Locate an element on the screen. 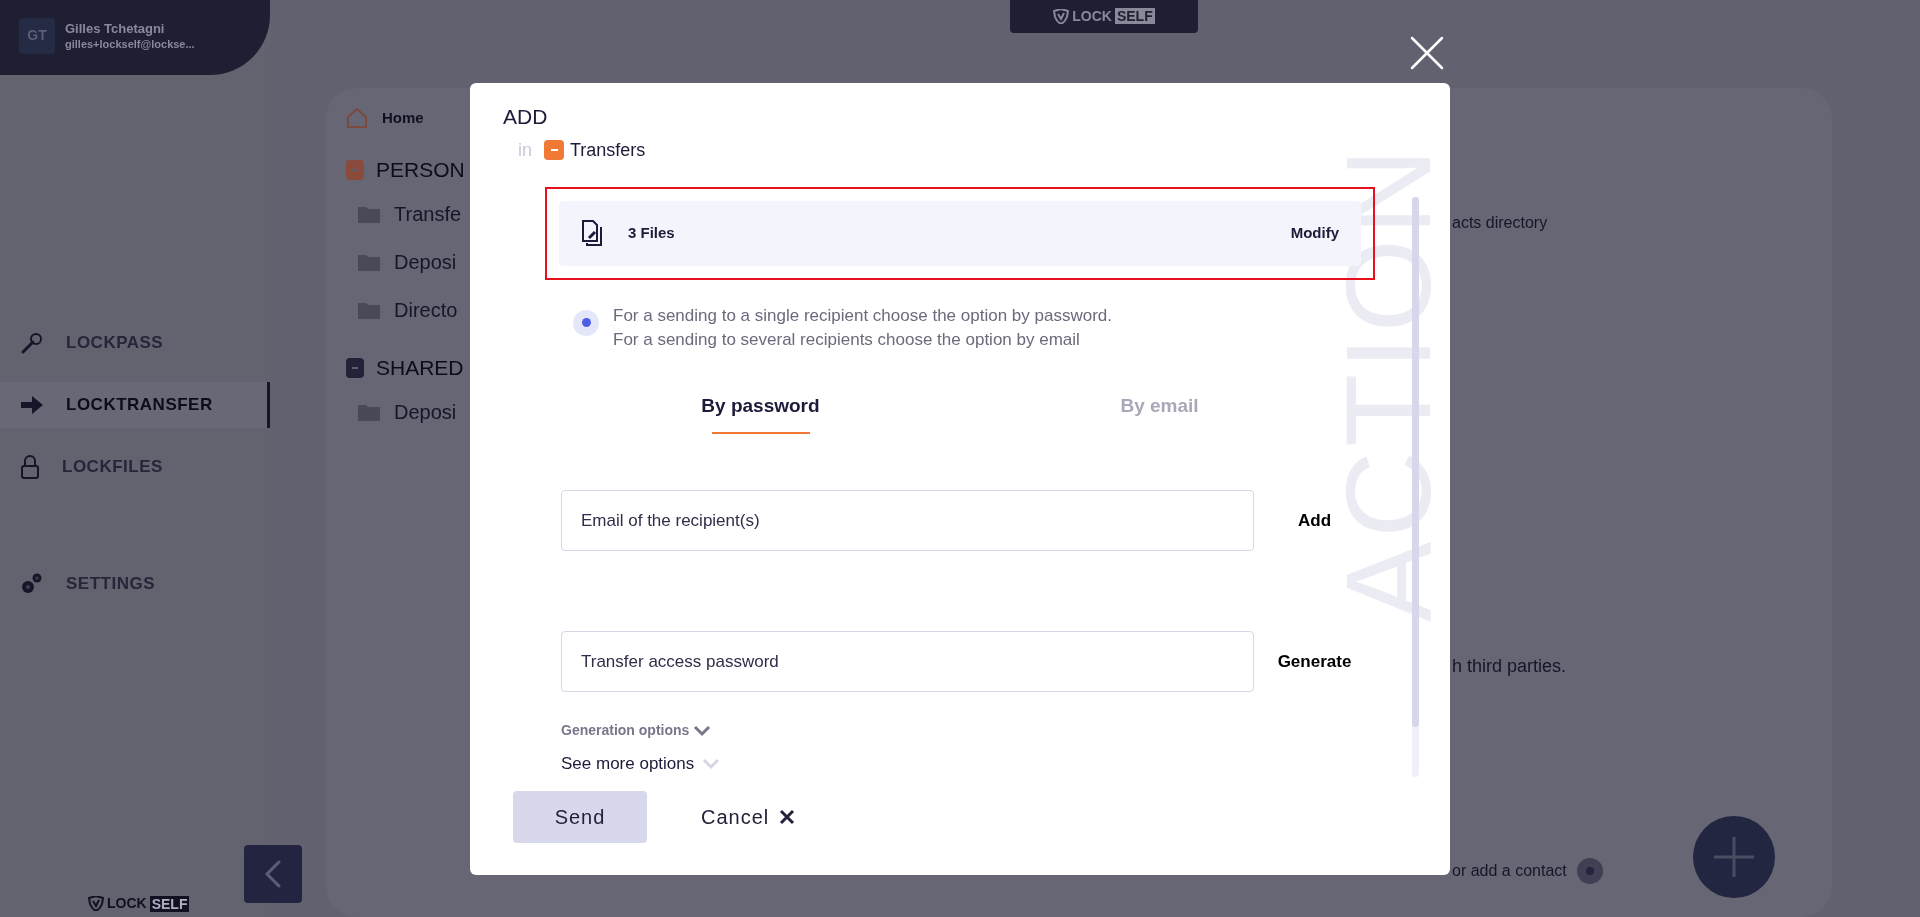  generation-options-toggle: Generation options is located at coordinates (636, 730).